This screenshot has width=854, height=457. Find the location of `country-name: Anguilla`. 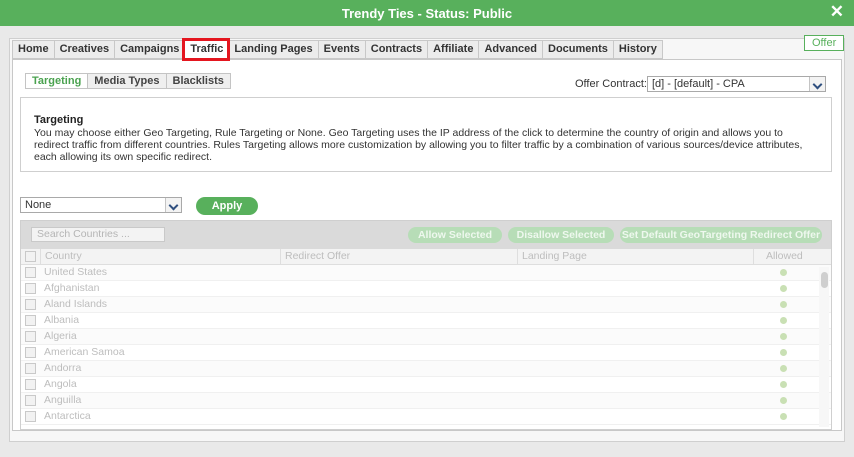

country-name: Anguilla is located at coordinates (63, 400).